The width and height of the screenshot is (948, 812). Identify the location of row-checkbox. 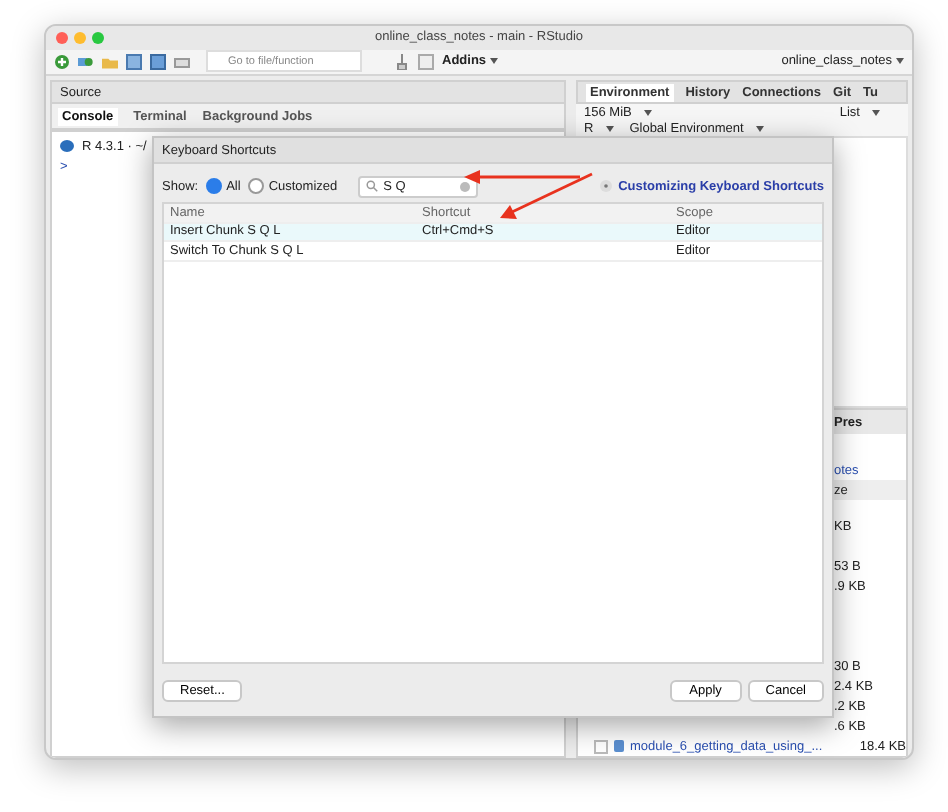
(601, 746).